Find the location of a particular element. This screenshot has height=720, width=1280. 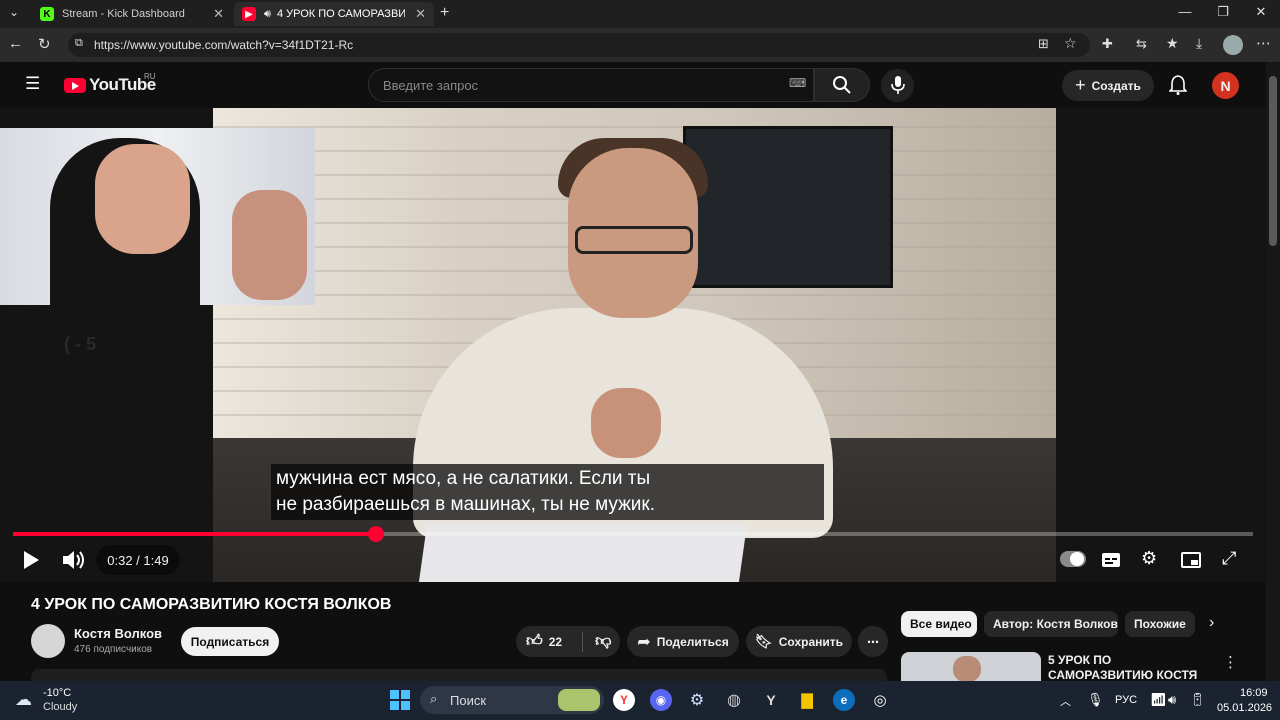

volume-icon is located at coordinates (74, 560).